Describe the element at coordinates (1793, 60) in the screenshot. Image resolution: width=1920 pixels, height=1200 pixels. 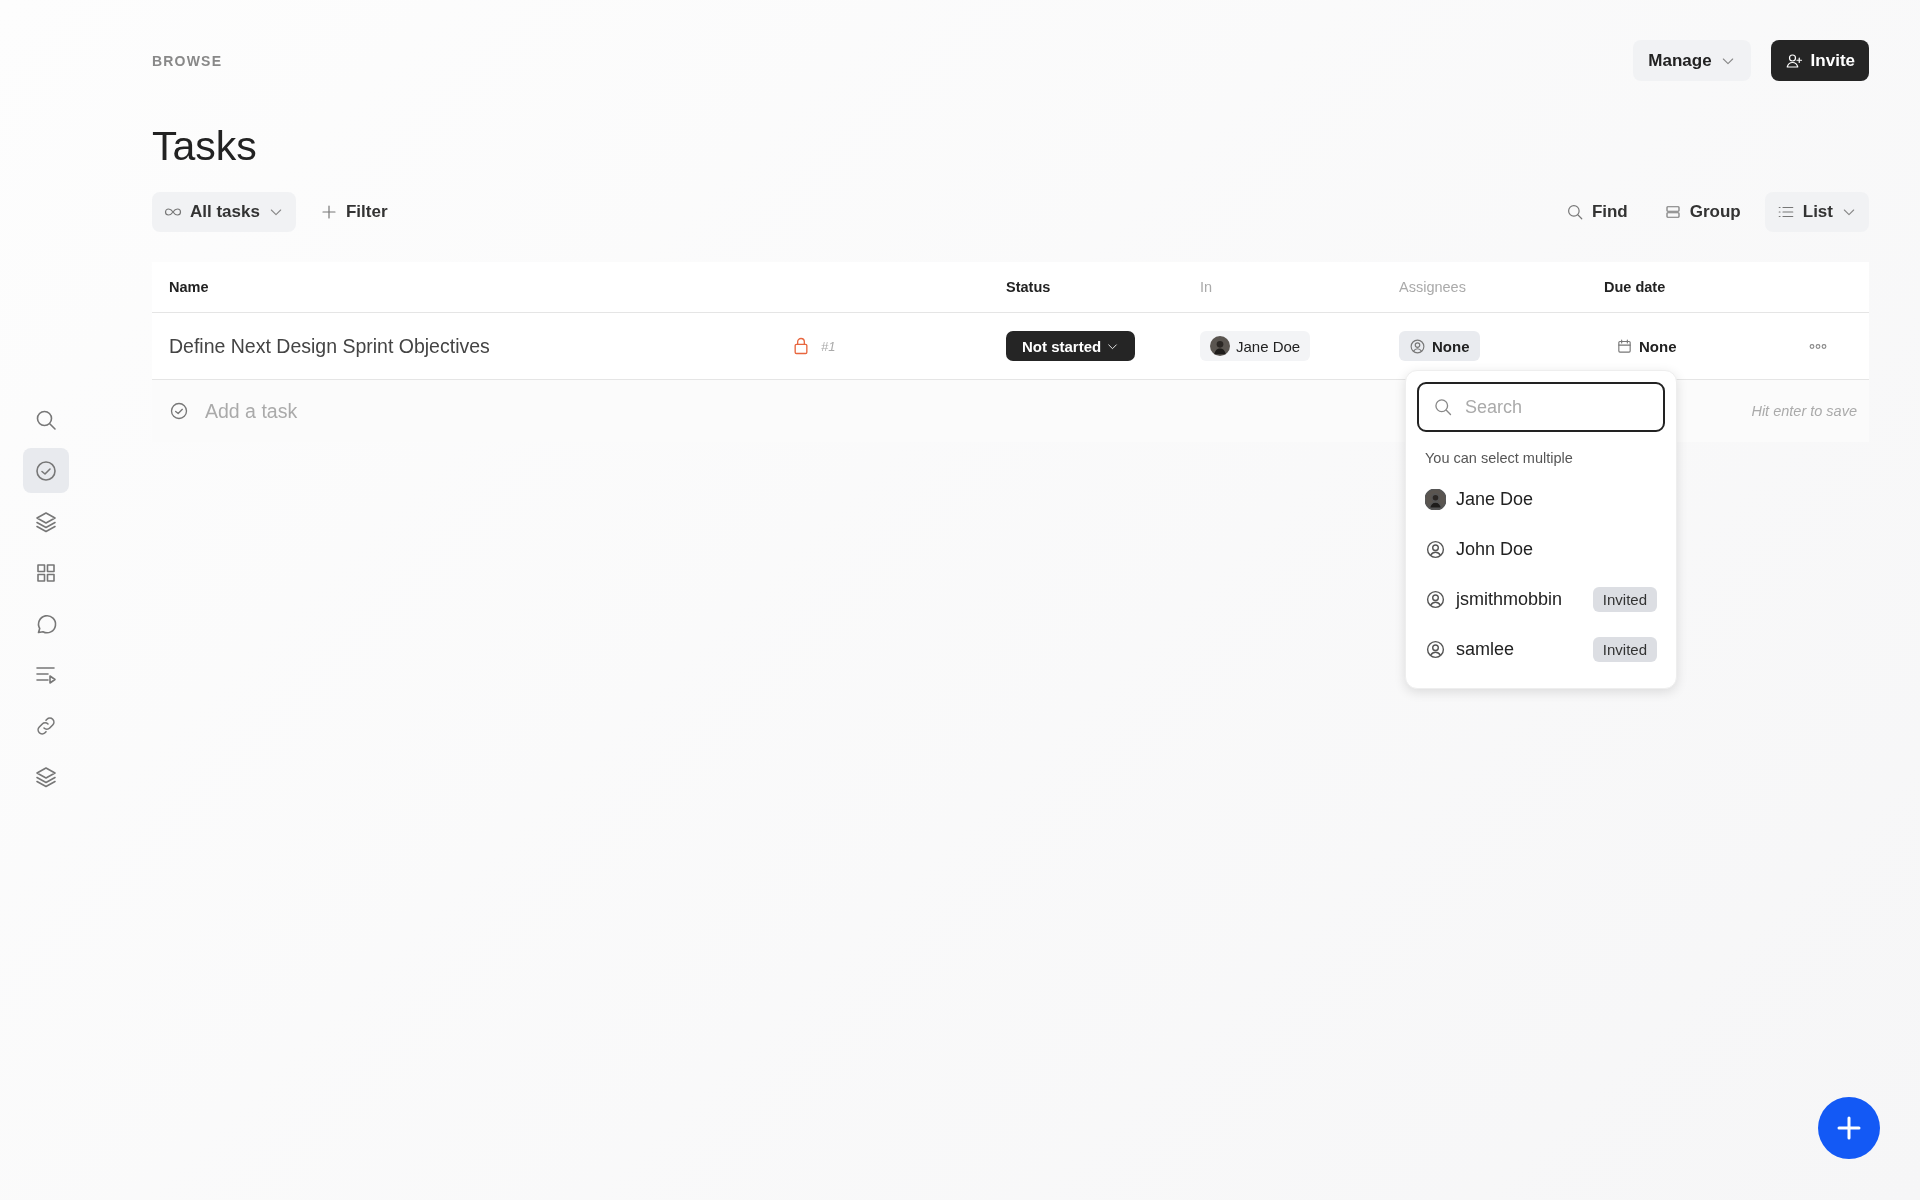
I see `add-user-icon` at that location.